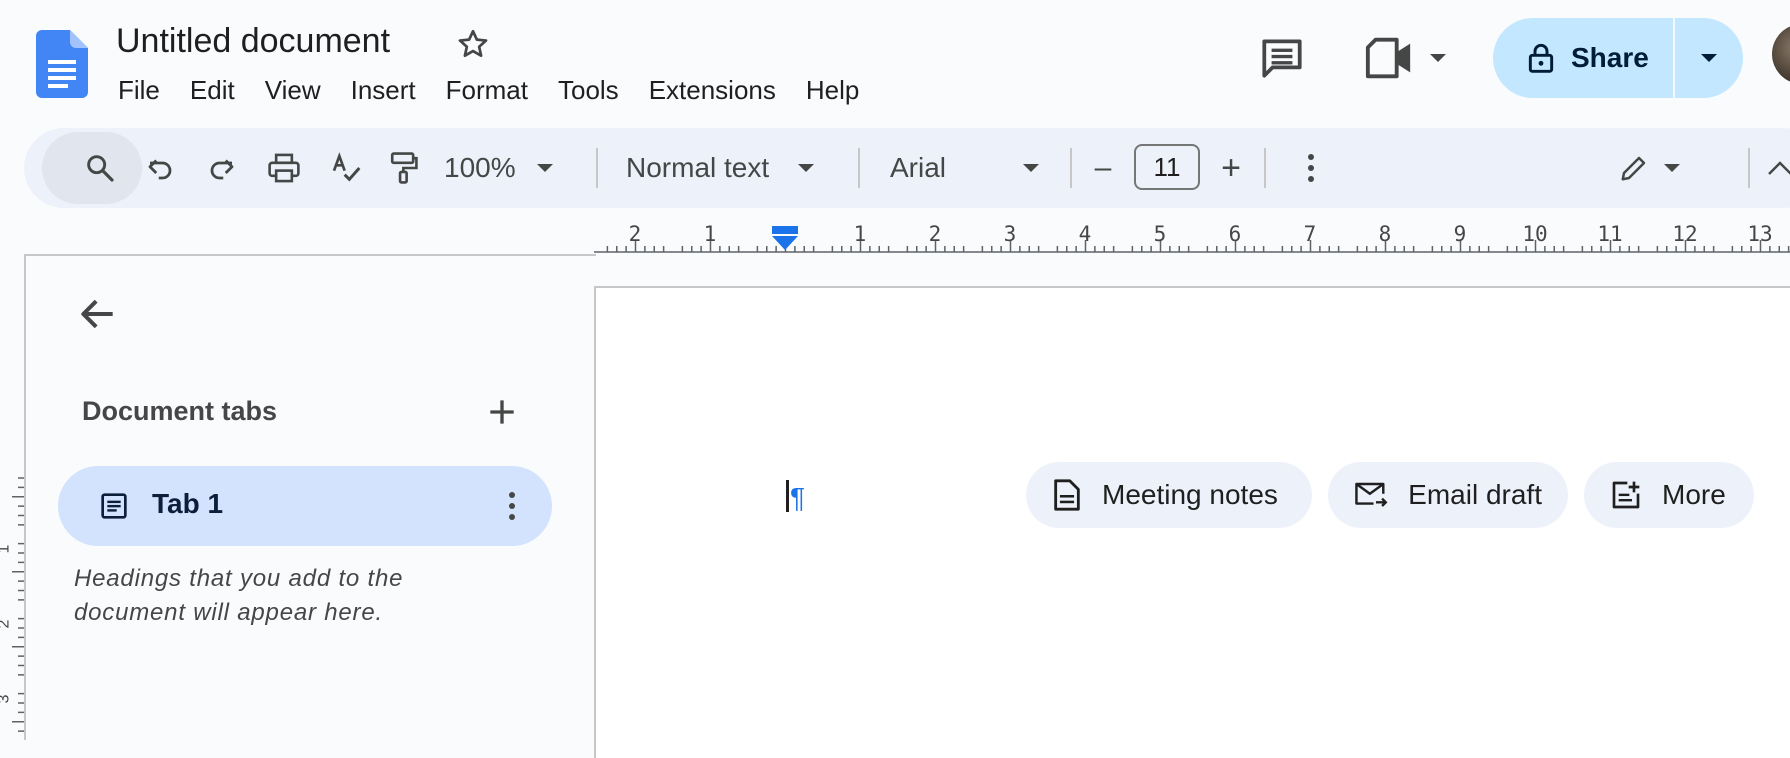 The width and height of the screenshot is (1790, 758). I want to click on comments-icon, so click(1282, 58).